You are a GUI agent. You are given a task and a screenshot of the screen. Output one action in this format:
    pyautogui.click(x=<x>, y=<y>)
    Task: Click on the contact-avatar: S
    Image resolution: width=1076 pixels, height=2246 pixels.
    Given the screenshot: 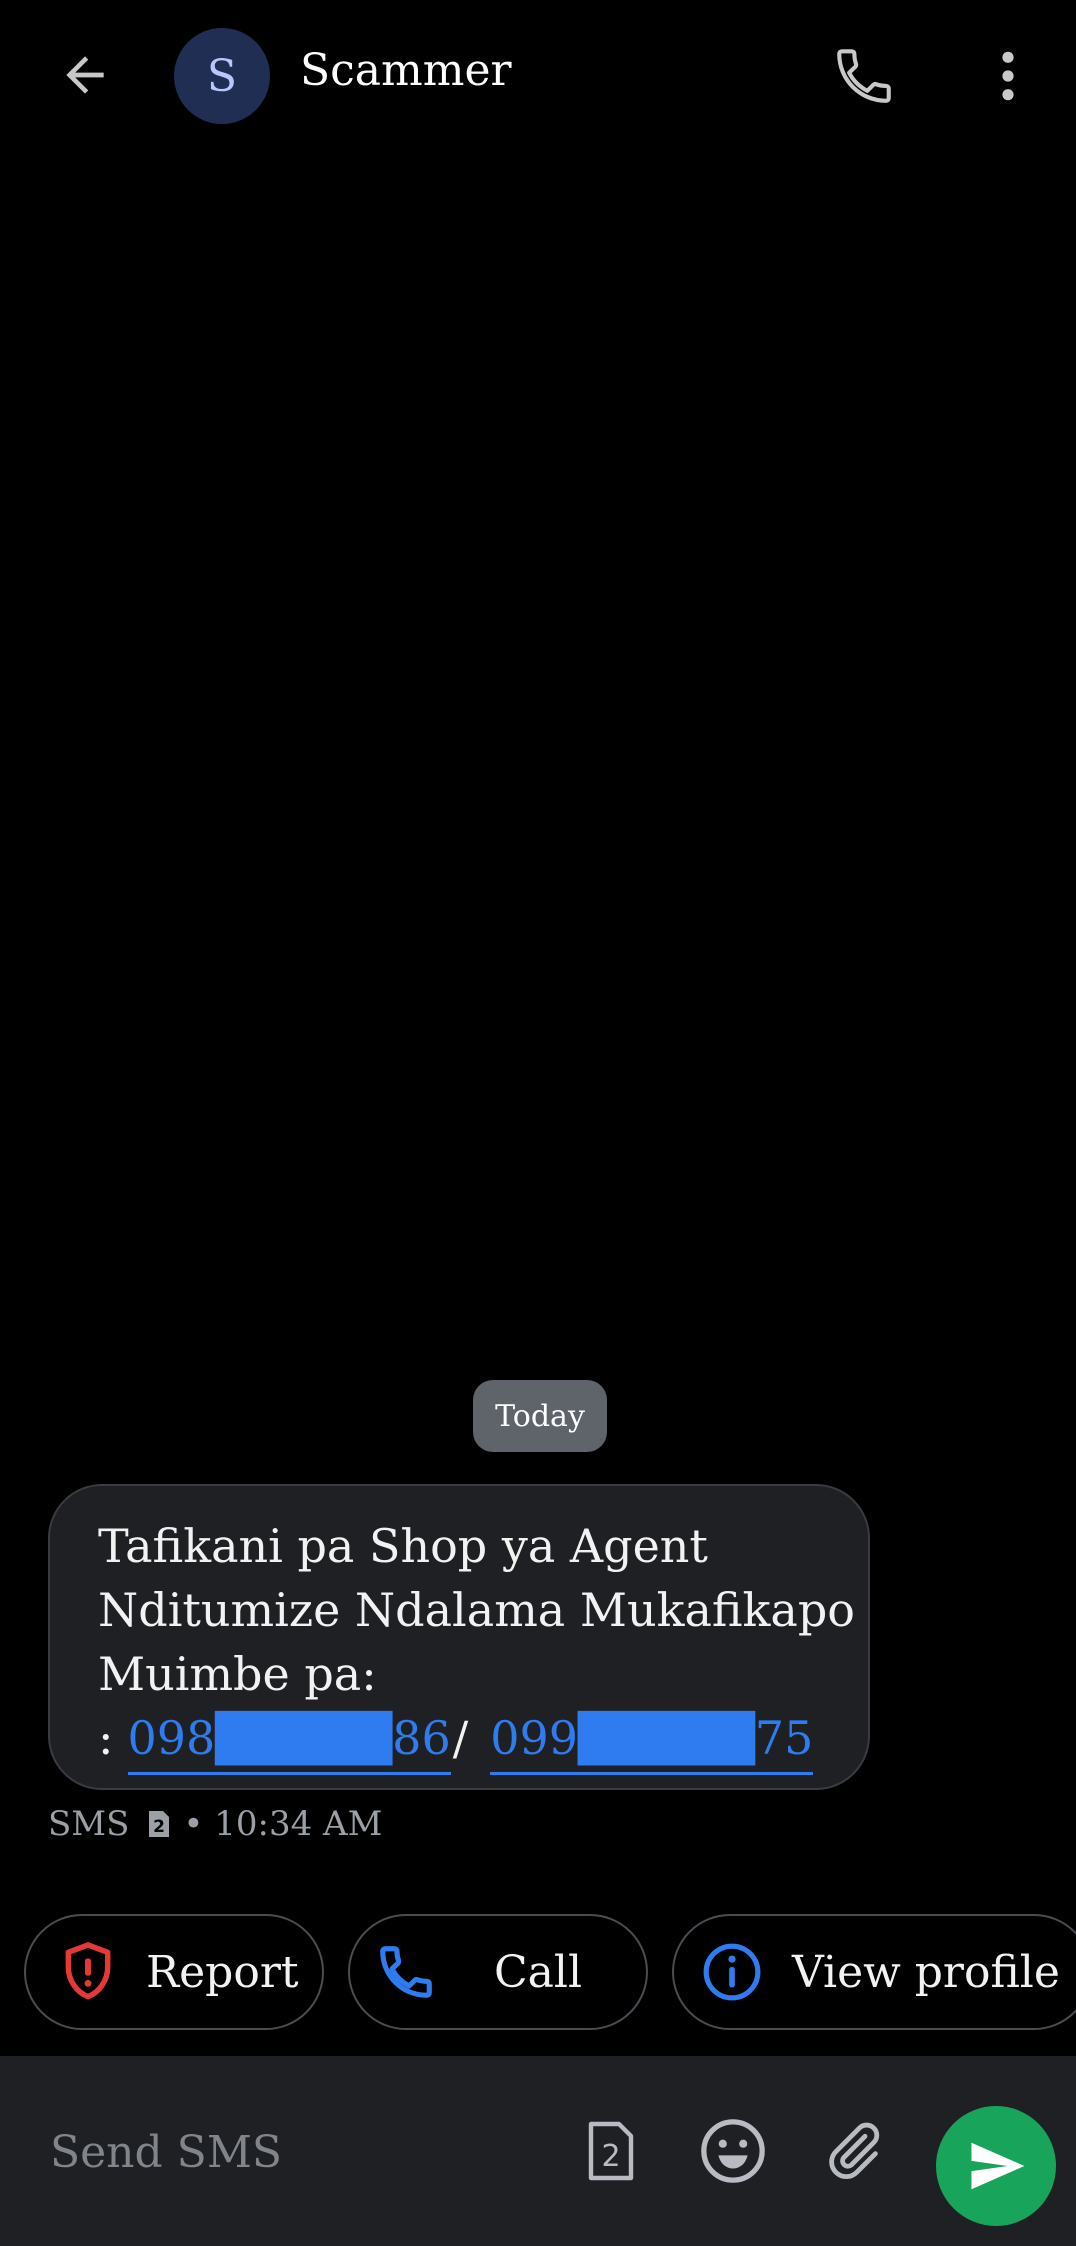 What is the action you would take?
    pyautogui.click(x=222, y=76)
    